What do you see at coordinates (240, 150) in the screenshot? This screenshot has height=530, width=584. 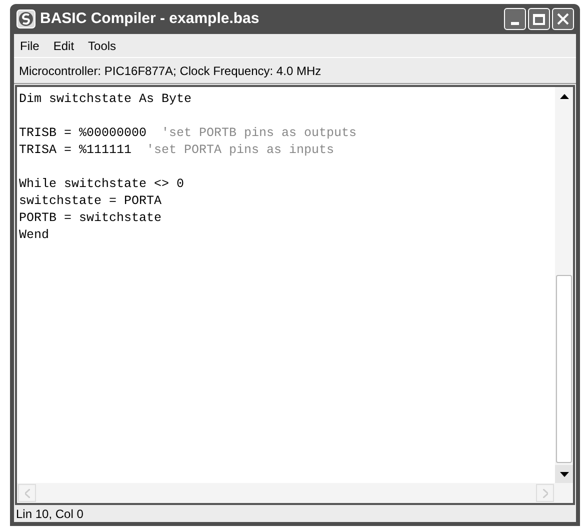 I see `code-comment: 'set PORTA pins as inputs` at bounding box center [240, 150].